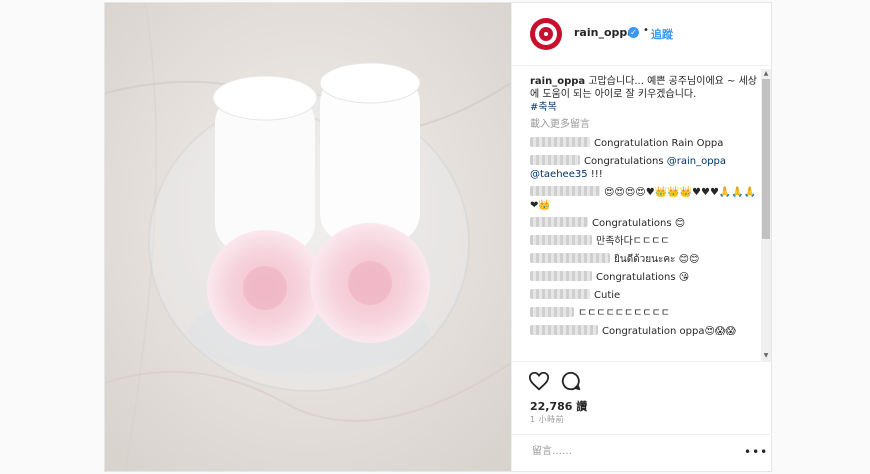 The height and width of the screenshot is (474, 870). What do you see at coordinates (624, 313) in the screenshot?
I see `comment-text: ㄷㄷㄷㄷㄷㄷㄷㄷㄷㄷ` at bounding box center [624, 313].